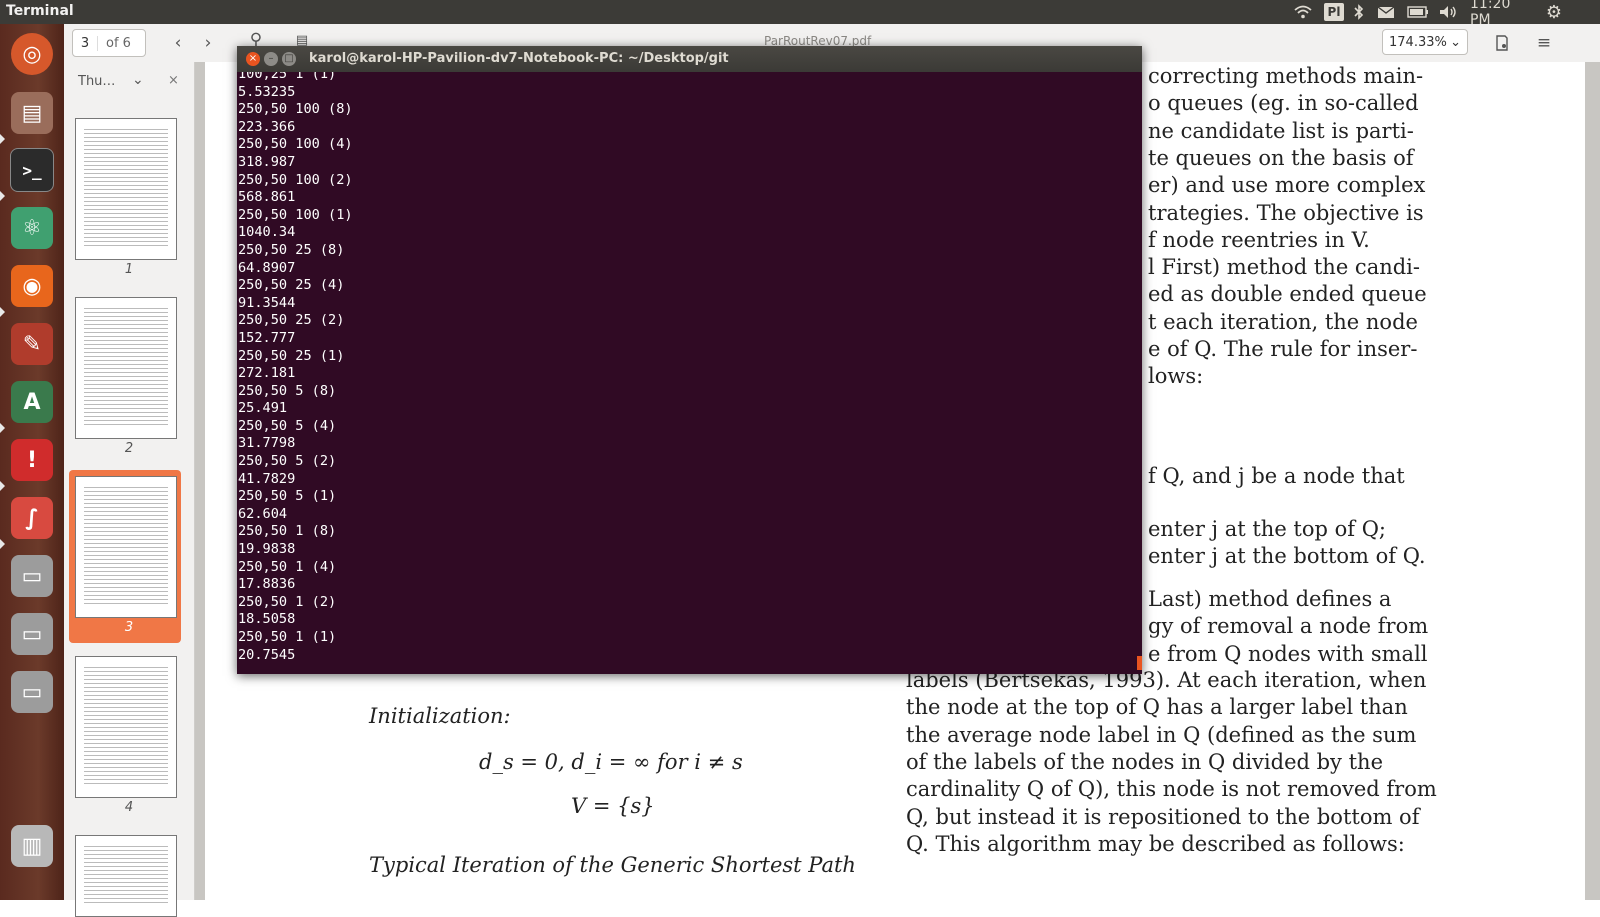  Describe the element at coordinates (40, 11) in the screenshot. I see `app-title: Terminal` at that location.